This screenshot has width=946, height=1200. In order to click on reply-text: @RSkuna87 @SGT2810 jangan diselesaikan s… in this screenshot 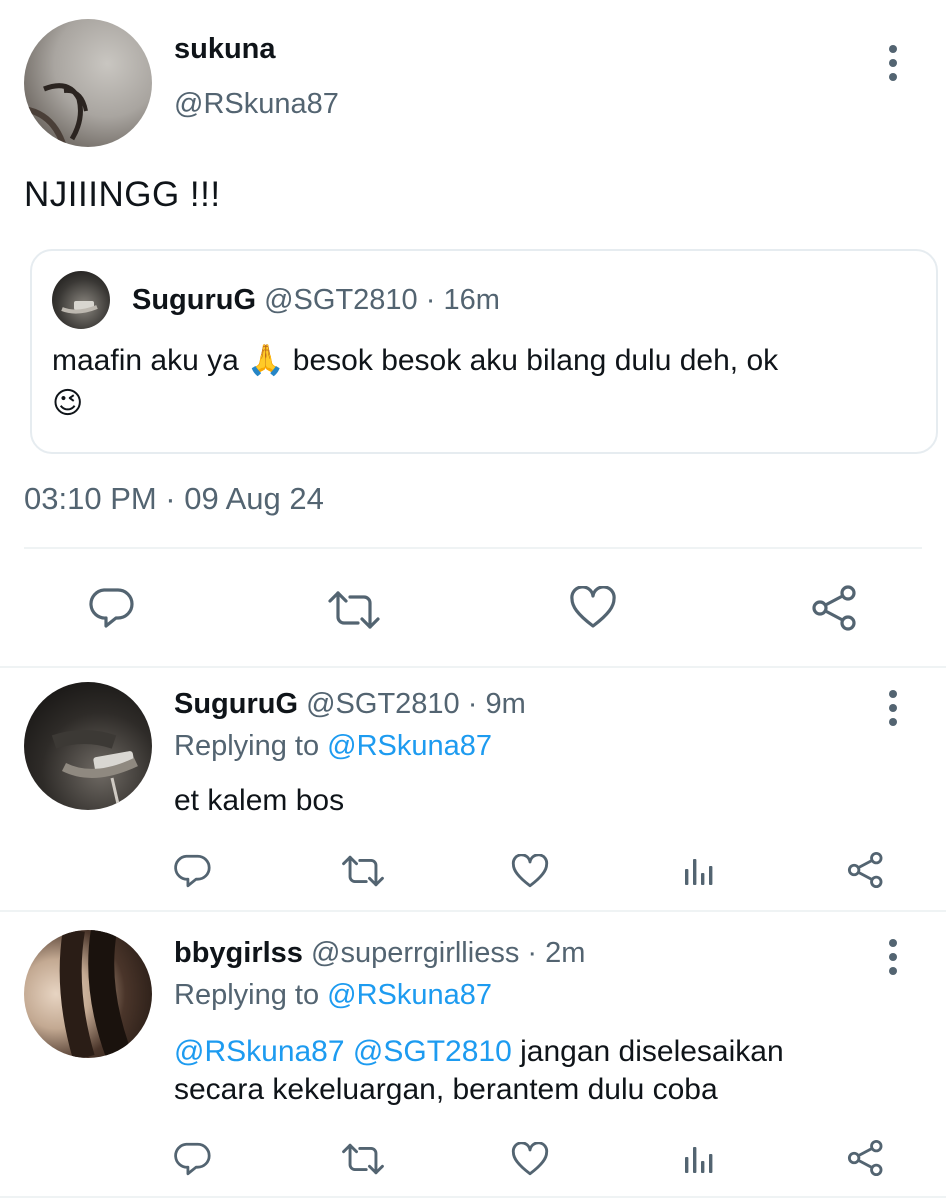, I will do `click(479, 1071)`.